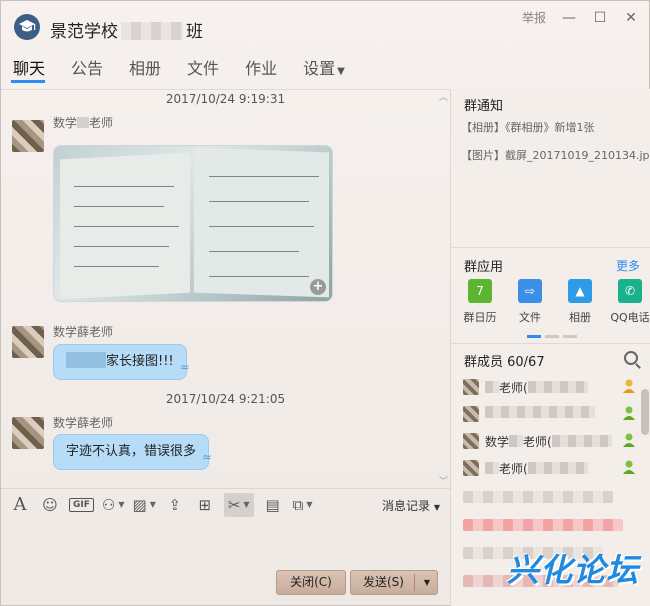 This screenshot has height=606, width=650. Describe the element at coordinates (207, 457) in the screenshot. I see `bubble-wave-icon: ≈` at that location.